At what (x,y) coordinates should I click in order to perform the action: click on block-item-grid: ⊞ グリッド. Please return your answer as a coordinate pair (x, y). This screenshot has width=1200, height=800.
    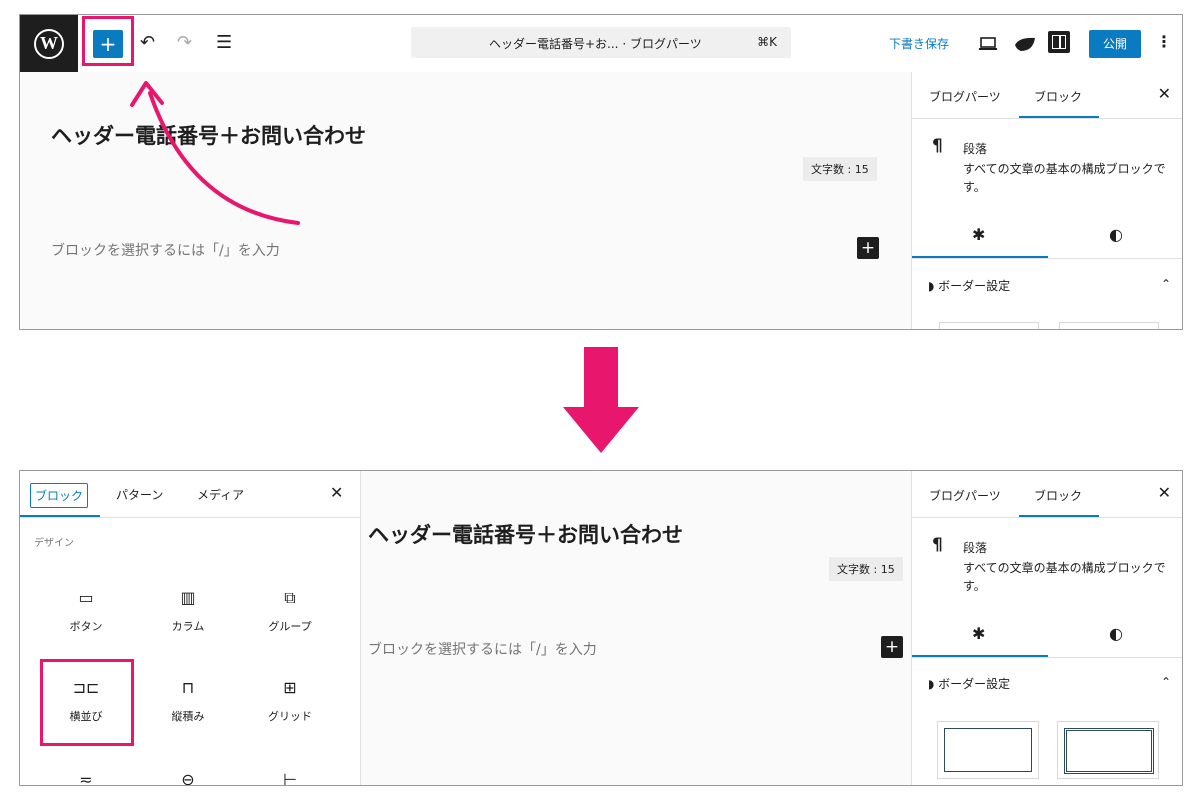
    Looking at the image, I should click on (290, 700).